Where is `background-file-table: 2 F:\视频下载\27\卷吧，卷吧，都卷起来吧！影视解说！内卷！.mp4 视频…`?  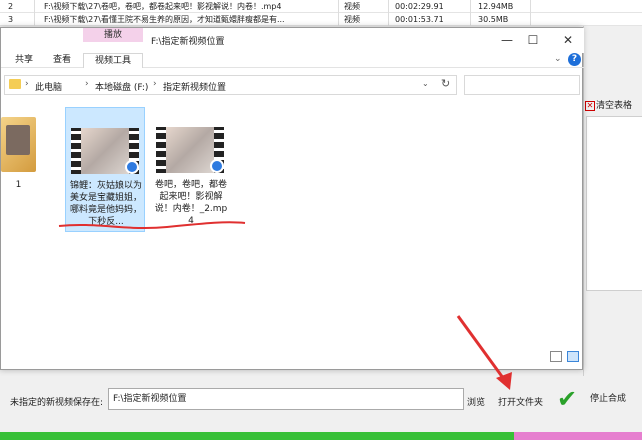
background-file-table: 2 F:\视频下载\27\卷吧，卷吧，都卷起来吧！影视解说！内卷！.mp4 视频… is located at coordinates (321, 13).